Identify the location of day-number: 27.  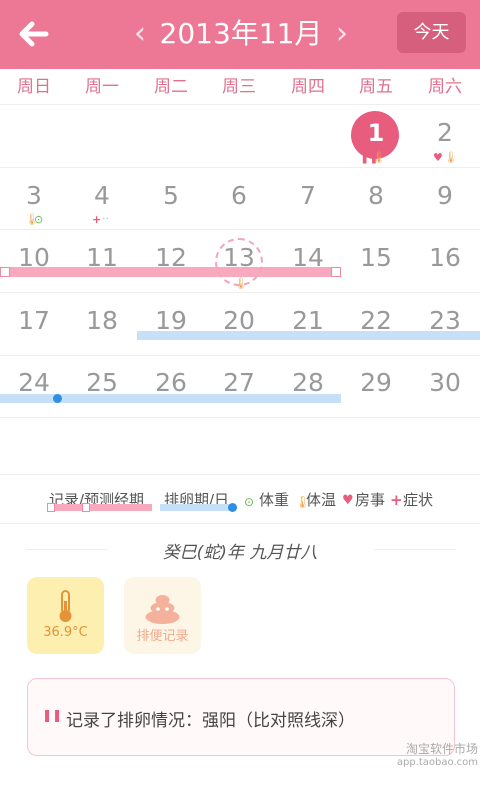
(239, 382).